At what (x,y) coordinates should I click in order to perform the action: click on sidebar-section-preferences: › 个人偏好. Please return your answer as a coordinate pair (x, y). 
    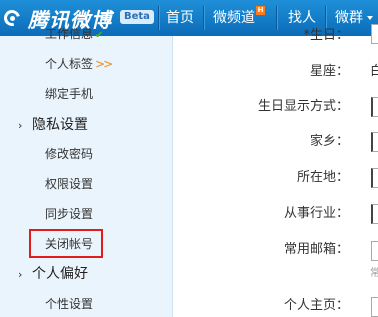
    Looking at the image, I should click on (53, 274).